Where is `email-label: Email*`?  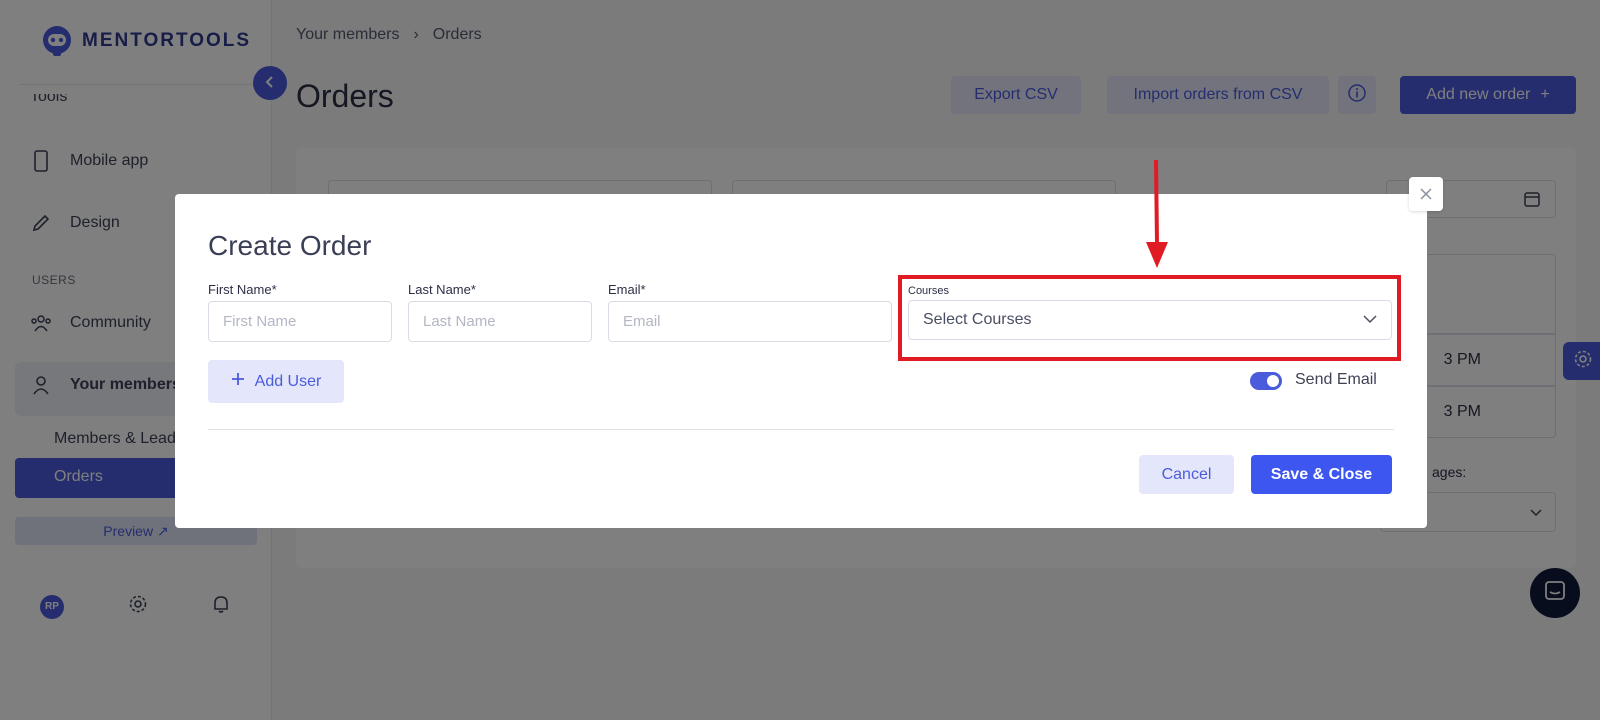
email-label: Email* is located at coordinates (627, 289).